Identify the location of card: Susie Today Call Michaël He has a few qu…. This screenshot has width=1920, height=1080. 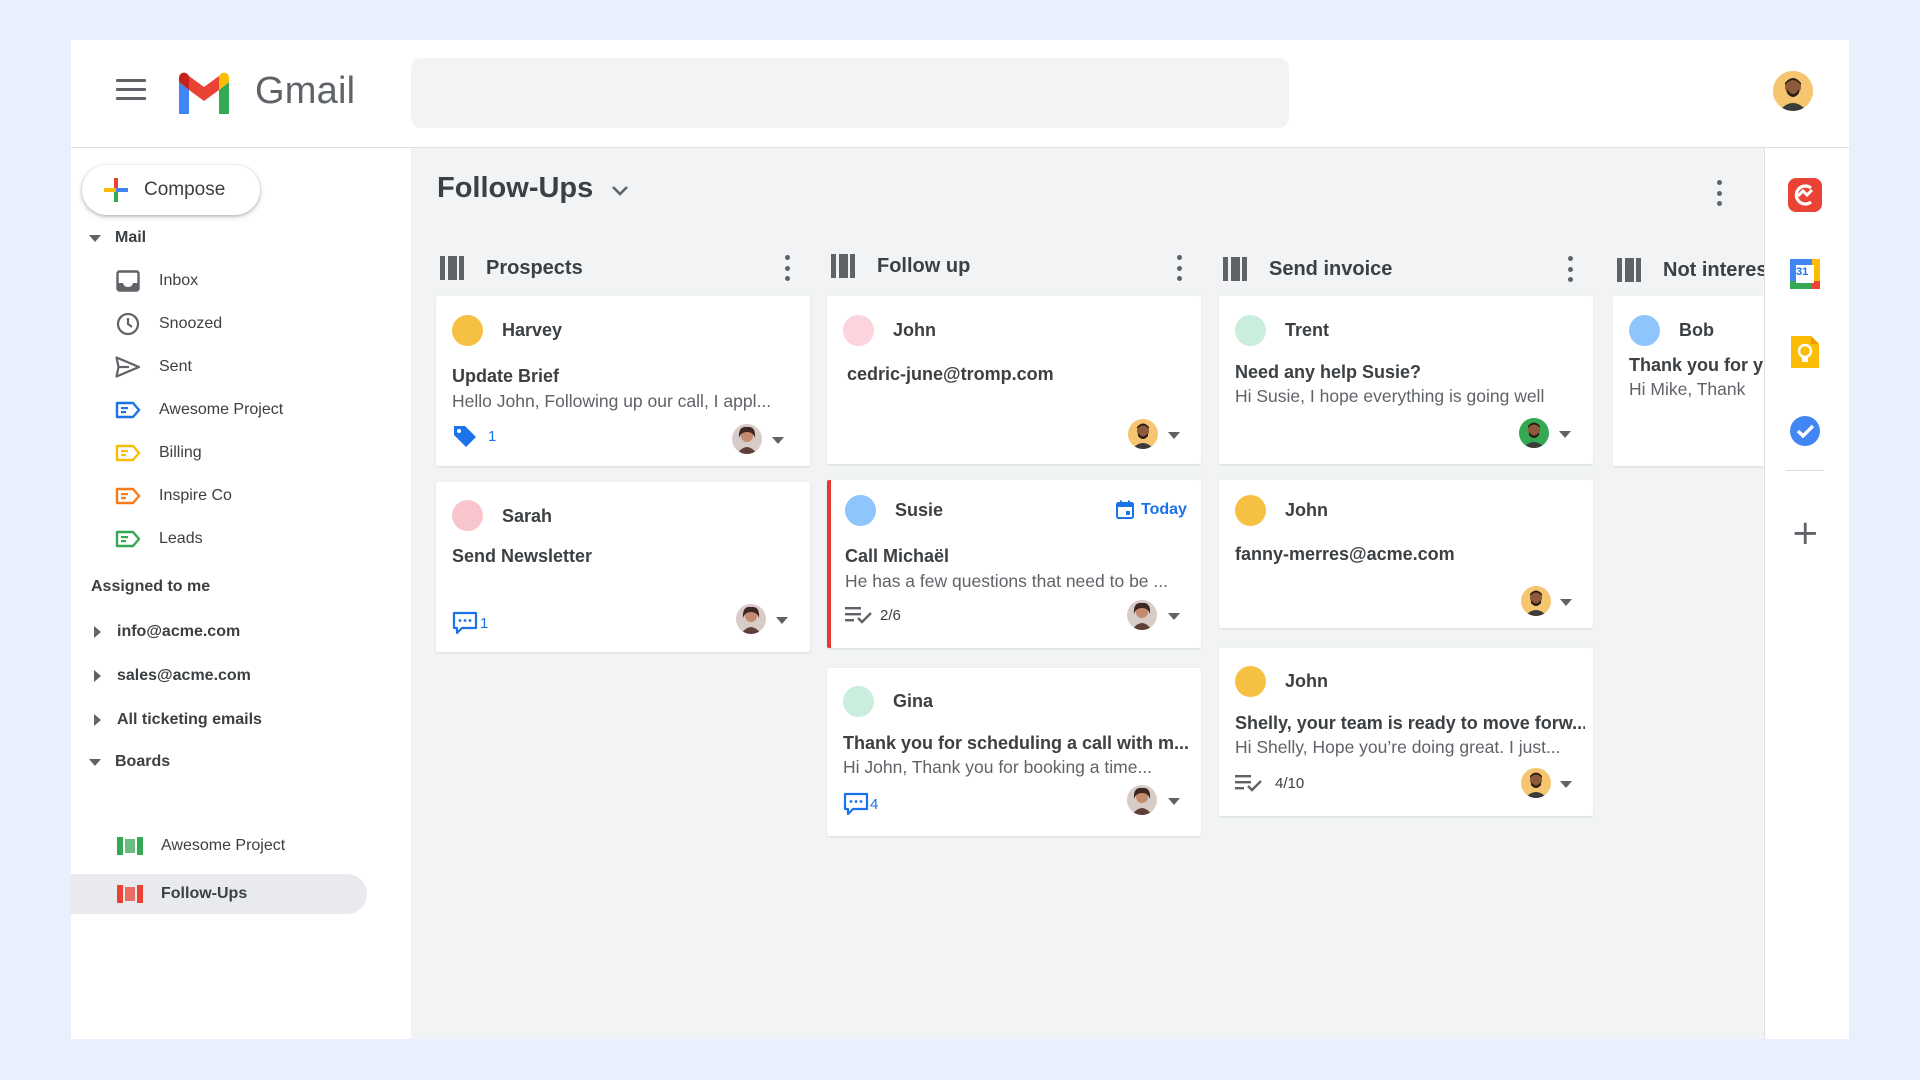
(1014, 564).